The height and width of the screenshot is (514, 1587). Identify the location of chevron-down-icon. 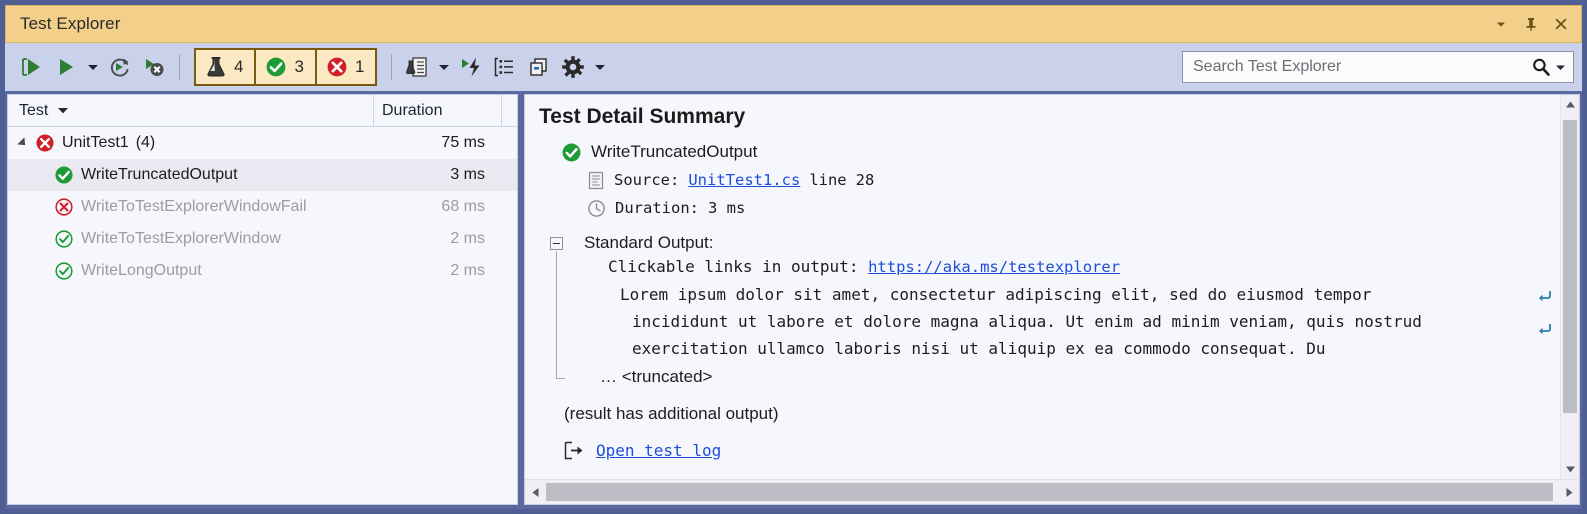
(1501, 24).